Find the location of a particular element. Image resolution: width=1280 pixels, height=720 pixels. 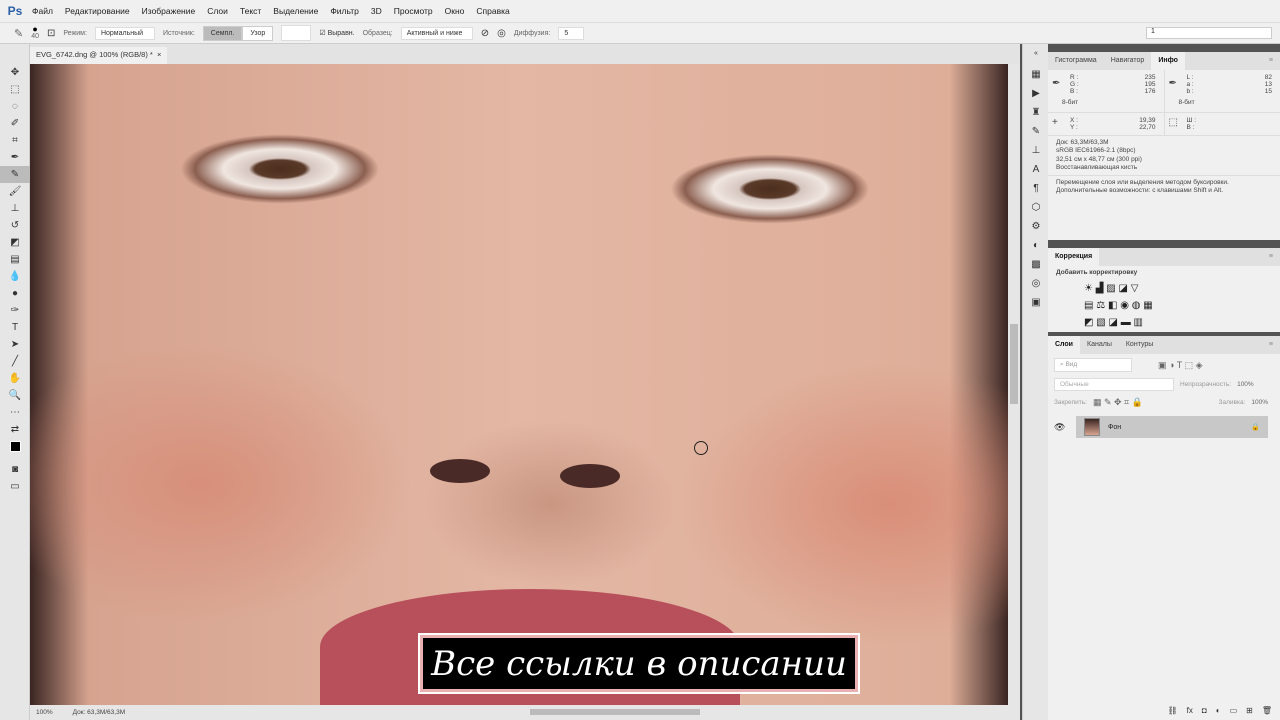

clone-source-icon: ⊥ is located at coordinates (1036, 150).